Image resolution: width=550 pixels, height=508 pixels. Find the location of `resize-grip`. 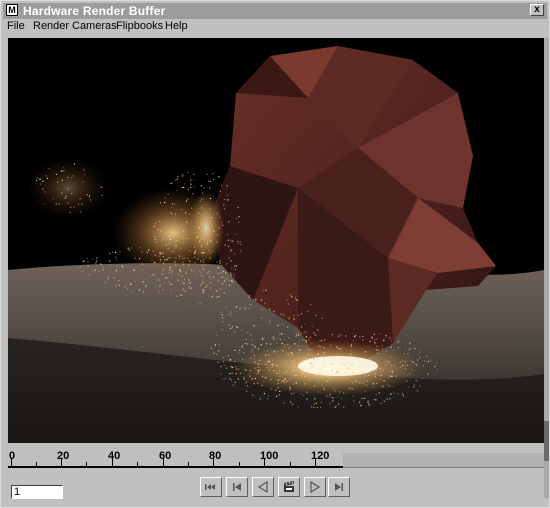

resize-grip is located at coordinates (546, 441).